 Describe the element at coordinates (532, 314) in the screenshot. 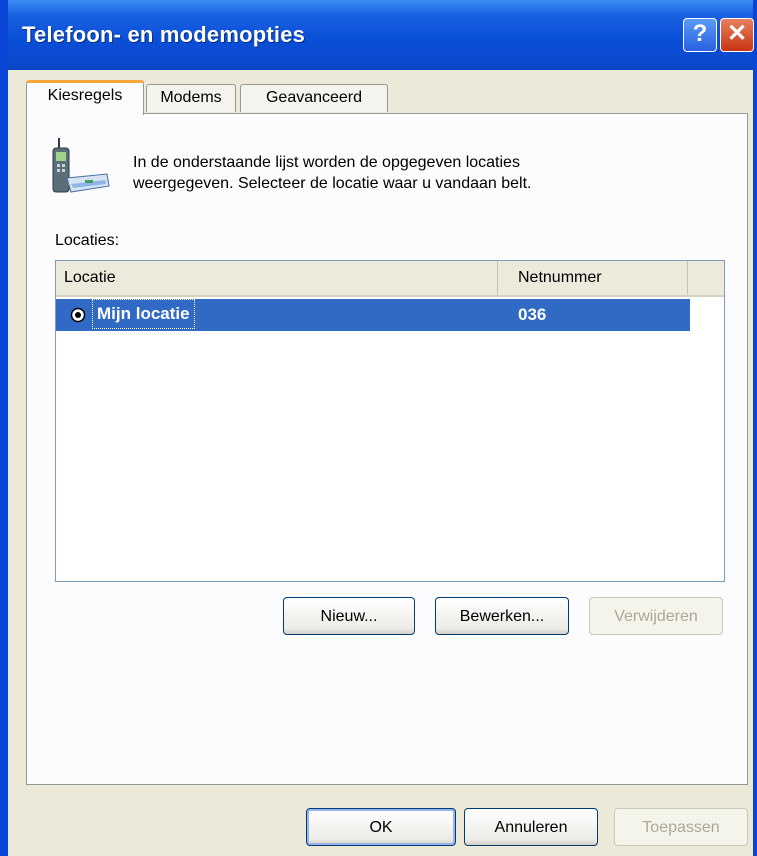

I see `area-code: 036` at that location.